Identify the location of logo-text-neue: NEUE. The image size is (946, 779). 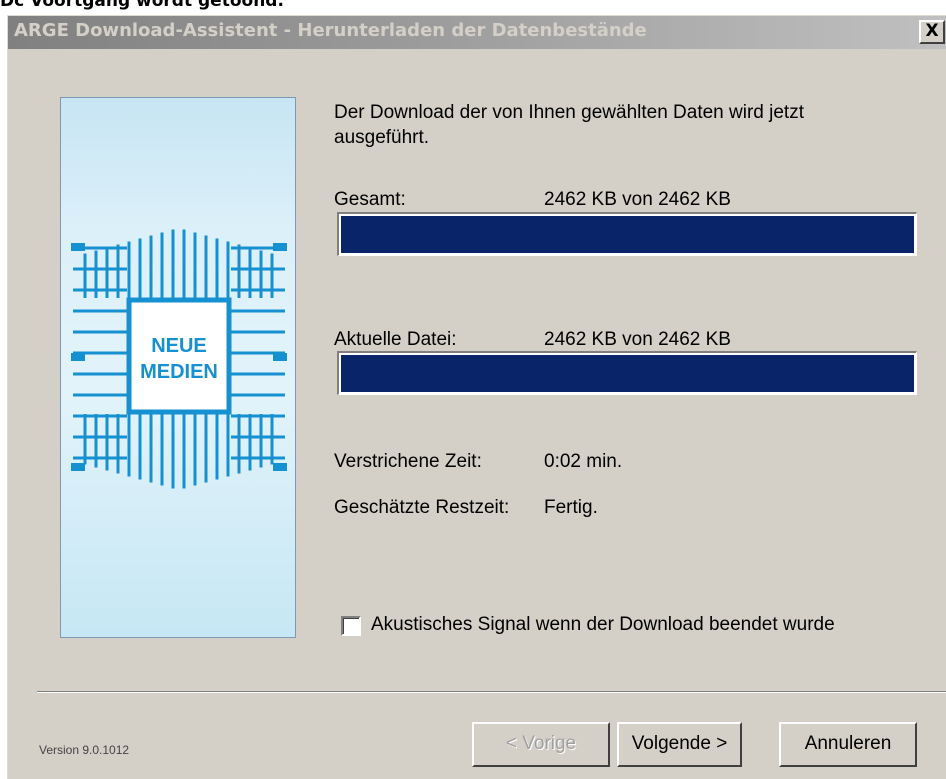
(179, 346).